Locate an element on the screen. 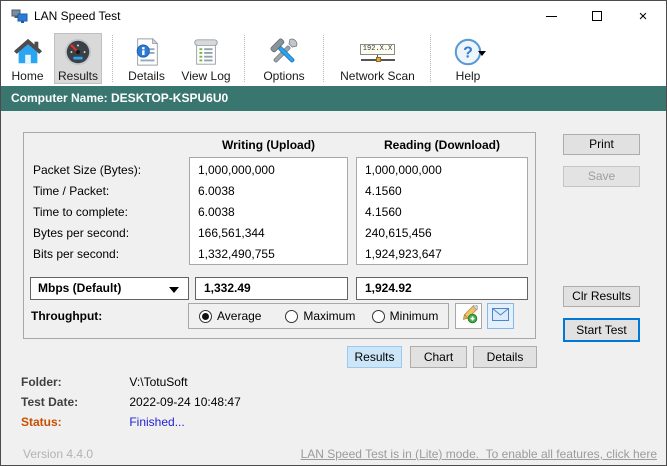 Image resolution: width=667 pixels, height=466 pixels. writing-value: 1,332,490,755 is located at coordinates (236, 254).